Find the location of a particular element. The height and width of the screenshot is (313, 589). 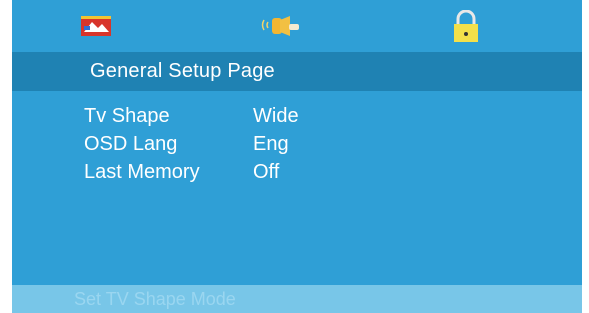

setting-value: Off is located at coordinates (266, 172).